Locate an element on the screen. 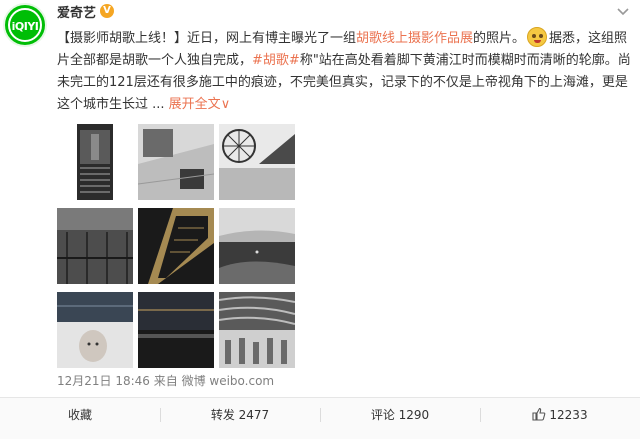 This screenshot has height=439, width=640. action-bar: 收藏 转发 2477 评论 1290 12233 is located at coordinates (320, 418).